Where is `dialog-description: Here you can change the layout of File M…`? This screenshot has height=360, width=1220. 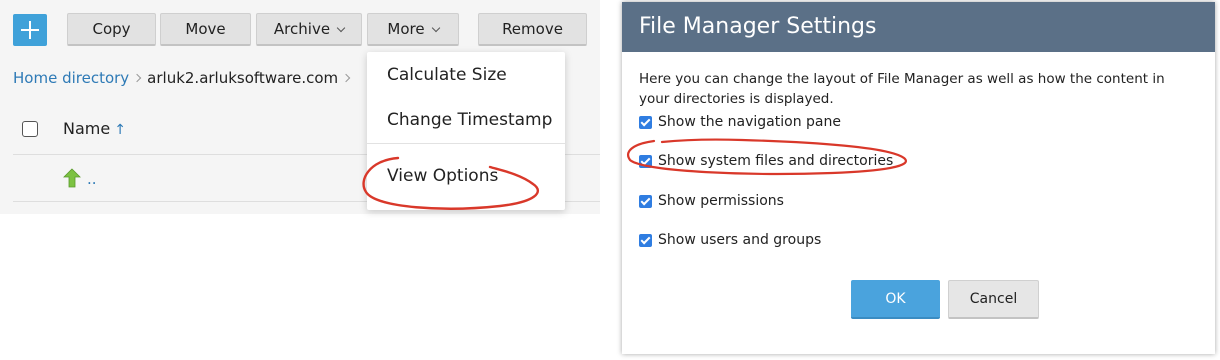
dialog-description: Here you can change the layout of File M… is located at coordinates (902, 89).